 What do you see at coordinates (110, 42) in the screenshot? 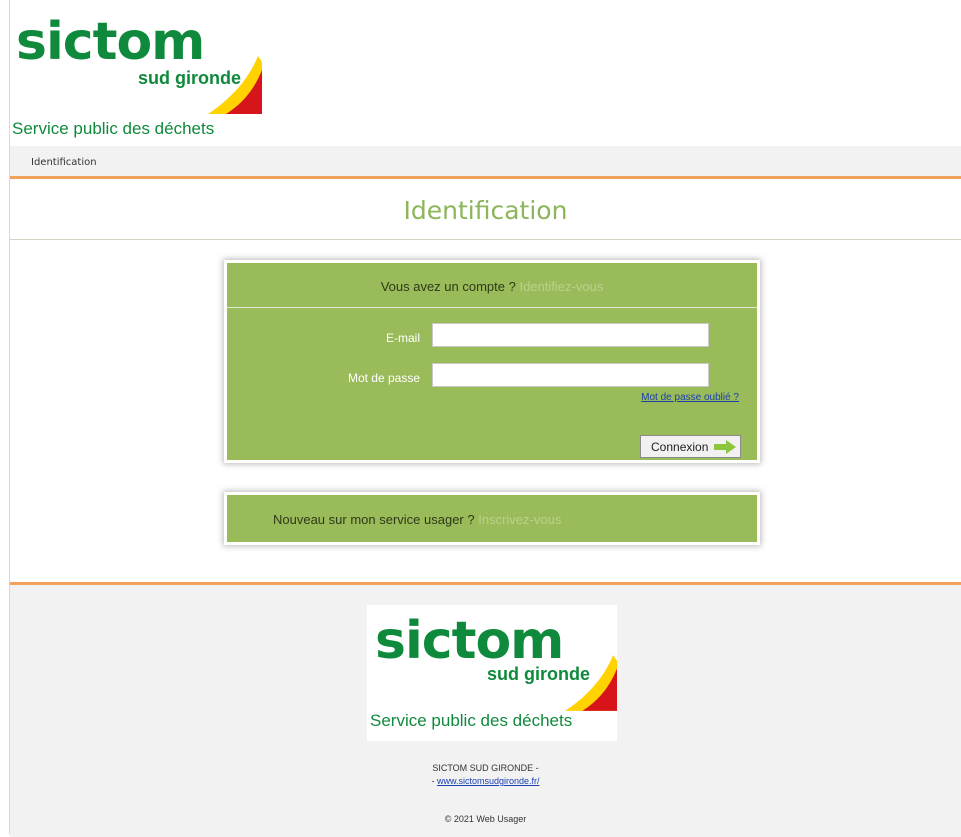
I see `logo-brand-text: sictom` at bounding box center [110, 42].